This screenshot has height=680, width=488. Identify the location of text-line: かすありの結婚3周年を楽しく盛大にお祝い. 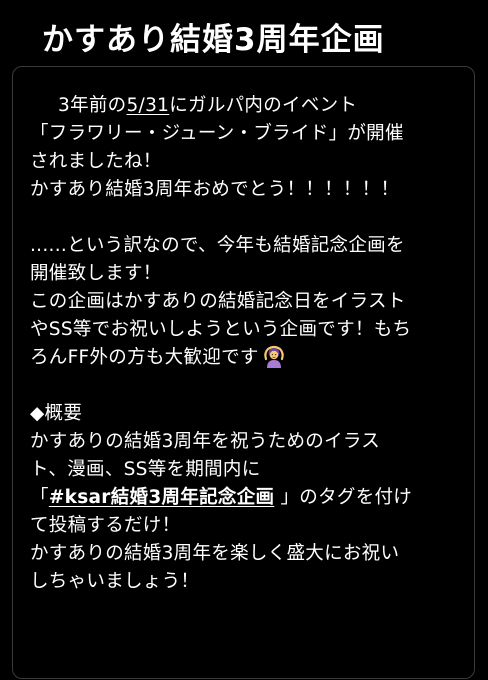
(215, 553).